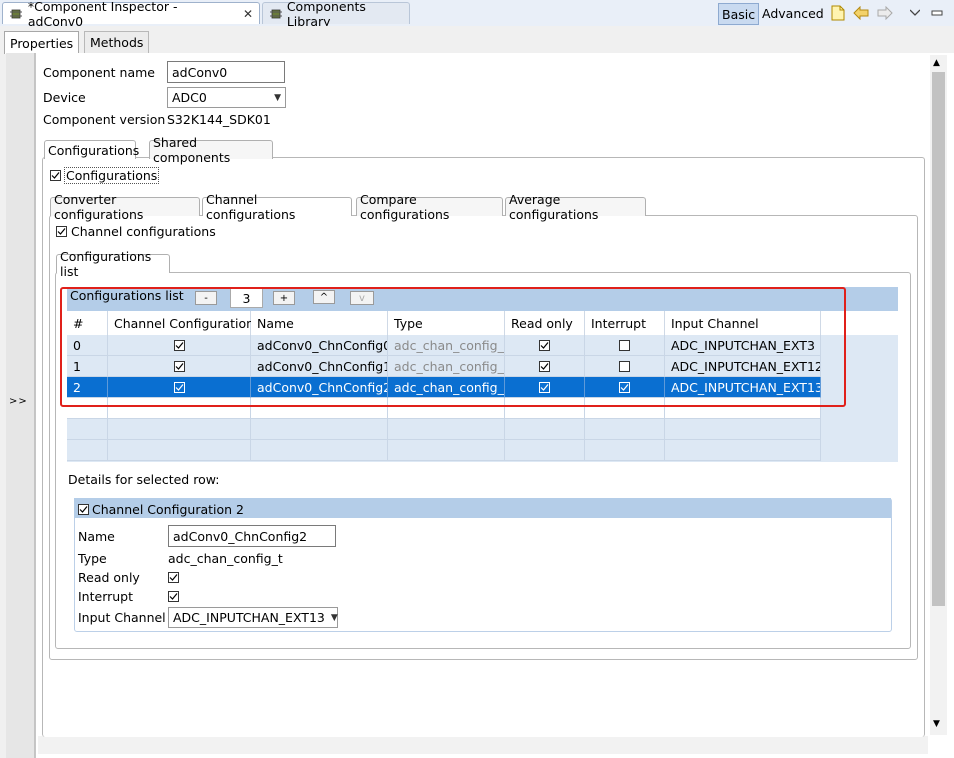 This screenshot has height=758, width=954. Describe the element at coordinates (429, 207) in the screenshot. I see `tab-compare-configurations: Compare configurations` at that location.